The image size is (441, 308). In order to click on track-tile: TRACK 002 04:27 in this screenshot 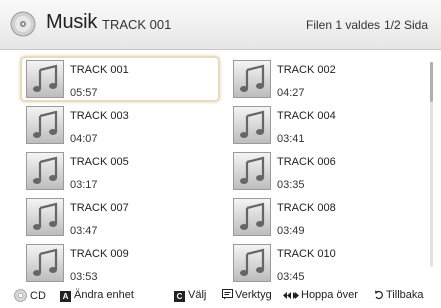, I will do `click(327, 79)`.